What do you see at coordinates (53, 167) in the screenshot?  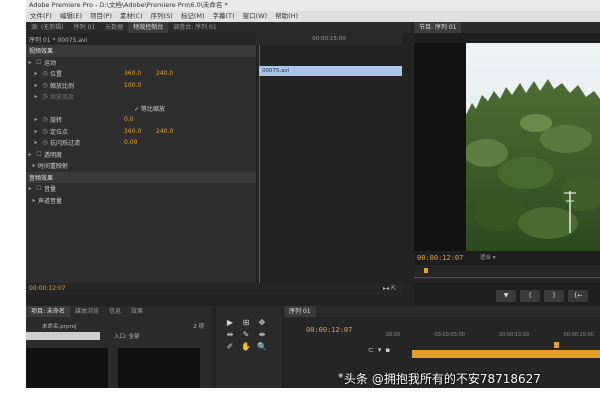 I see `subitem-label: 时间重映射` at bounding box center [53, 167].